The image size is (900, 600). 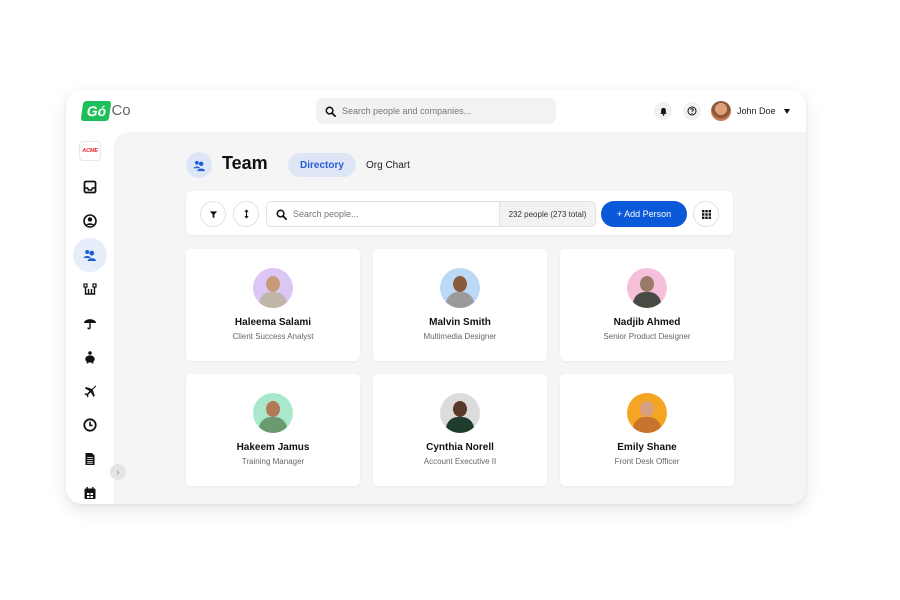 I want to click on person-card: Cynthia Norell Account Executive II, so click(x=460, y=430).